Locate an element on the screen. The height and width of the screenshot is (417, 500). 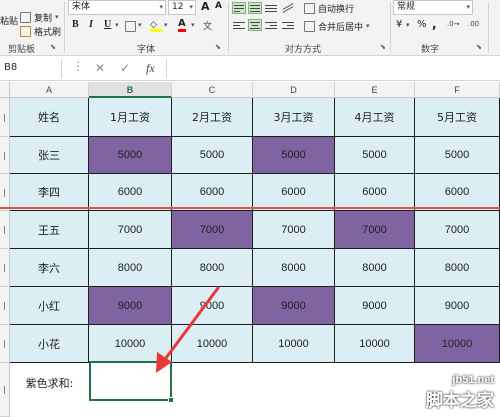
paste-button: 粘贴 is located at coordinates (9, 20).